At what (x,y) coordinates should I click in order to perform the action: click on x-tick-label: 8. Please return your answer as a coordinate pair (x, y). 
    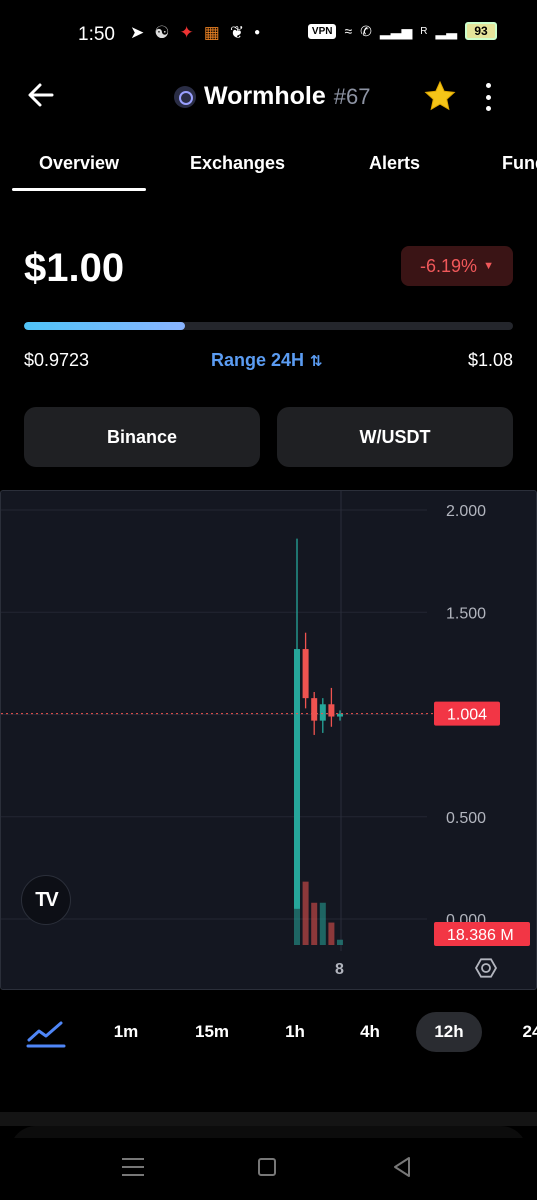
    Looking at the image, I should click on (339, 969).